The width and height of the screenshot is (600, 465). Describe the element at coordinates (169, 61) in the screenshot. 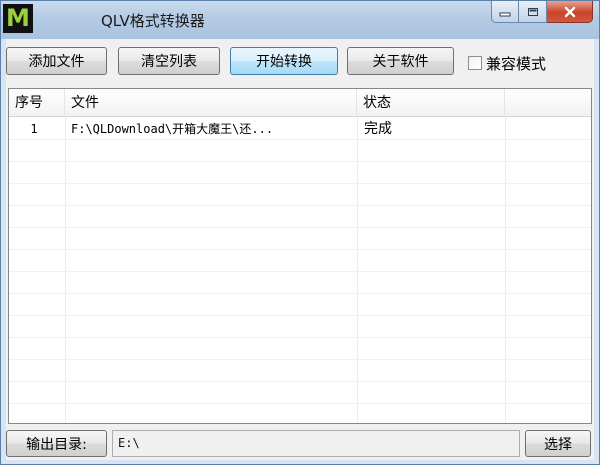

I see `clear-list-button: 清空列表` at that location.